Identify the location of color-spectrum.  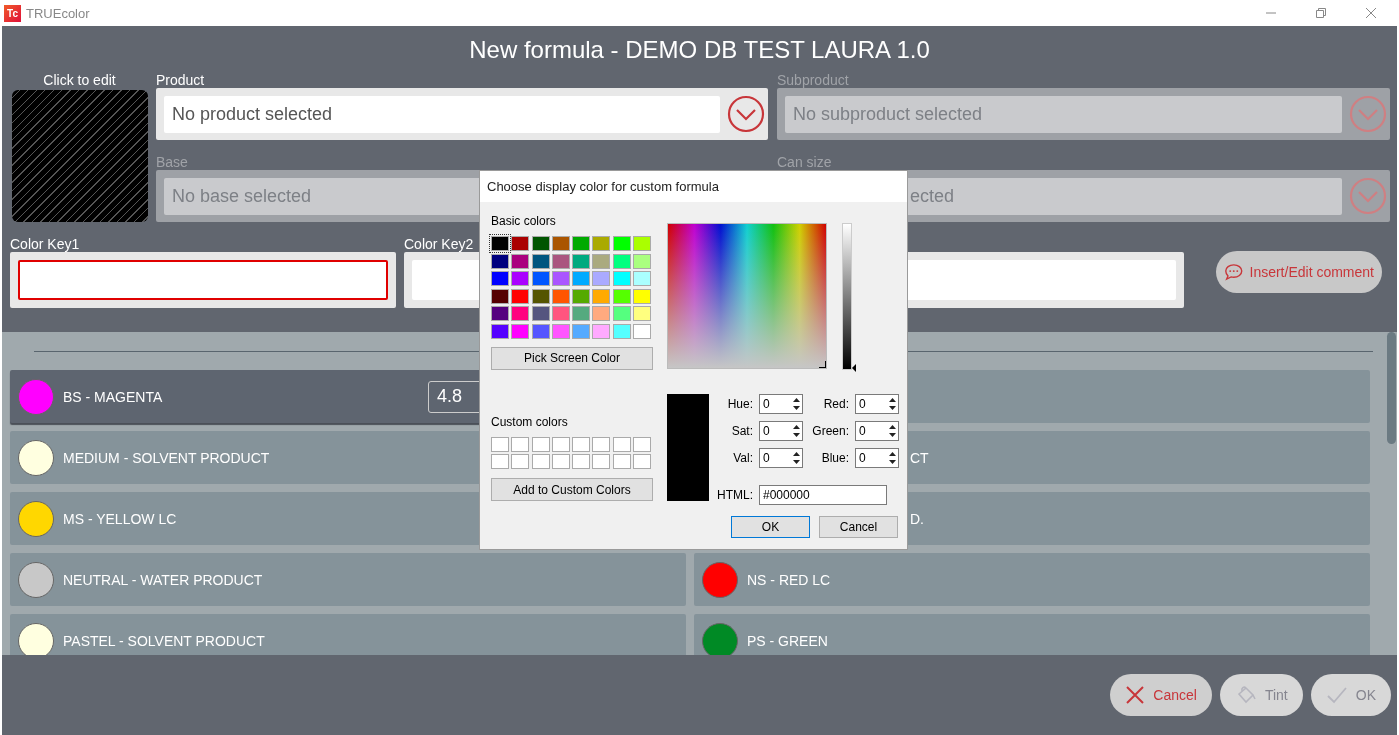
(747, 296).